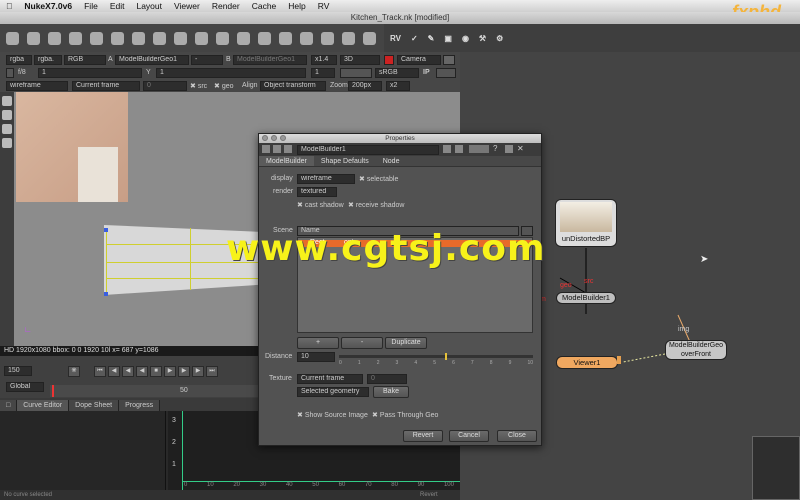  I want to click on colorspace-dropdown: RGB, so click(85, 60).